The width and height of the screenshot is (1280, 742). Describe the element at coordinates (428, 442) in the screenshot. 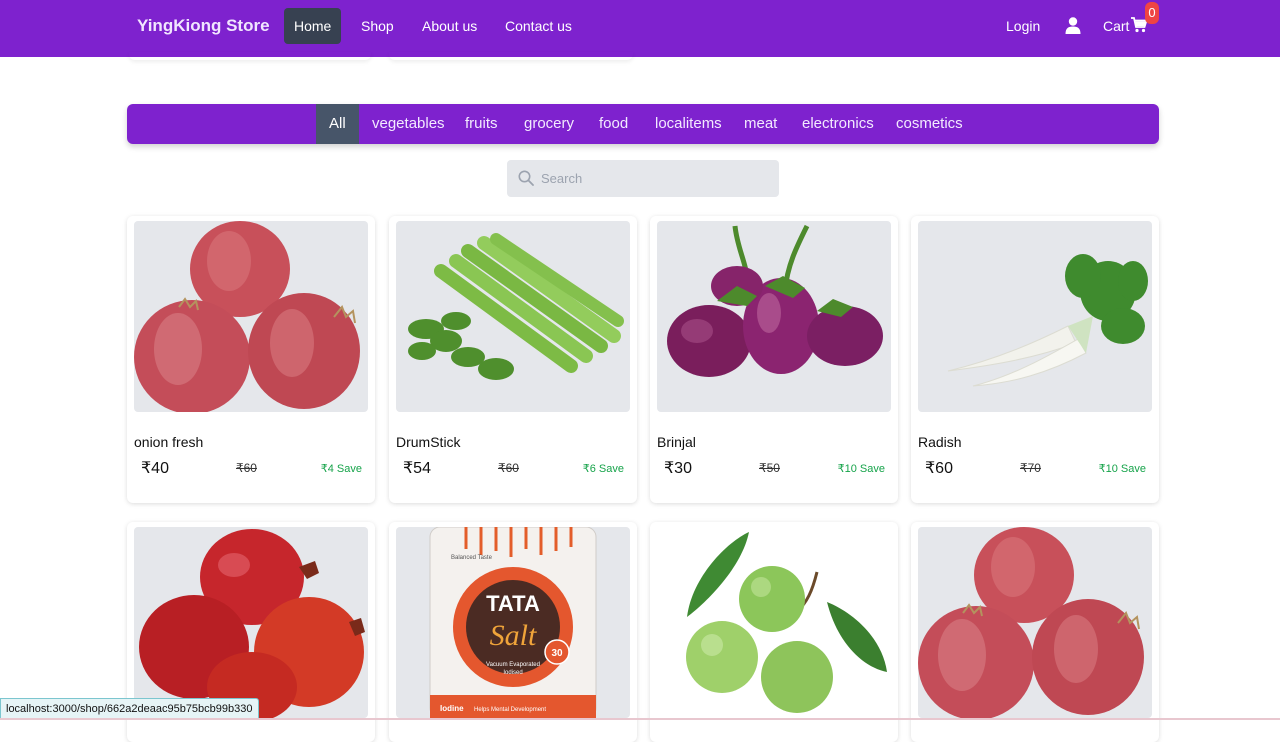

I see `product-name: DrumStick` at that location.